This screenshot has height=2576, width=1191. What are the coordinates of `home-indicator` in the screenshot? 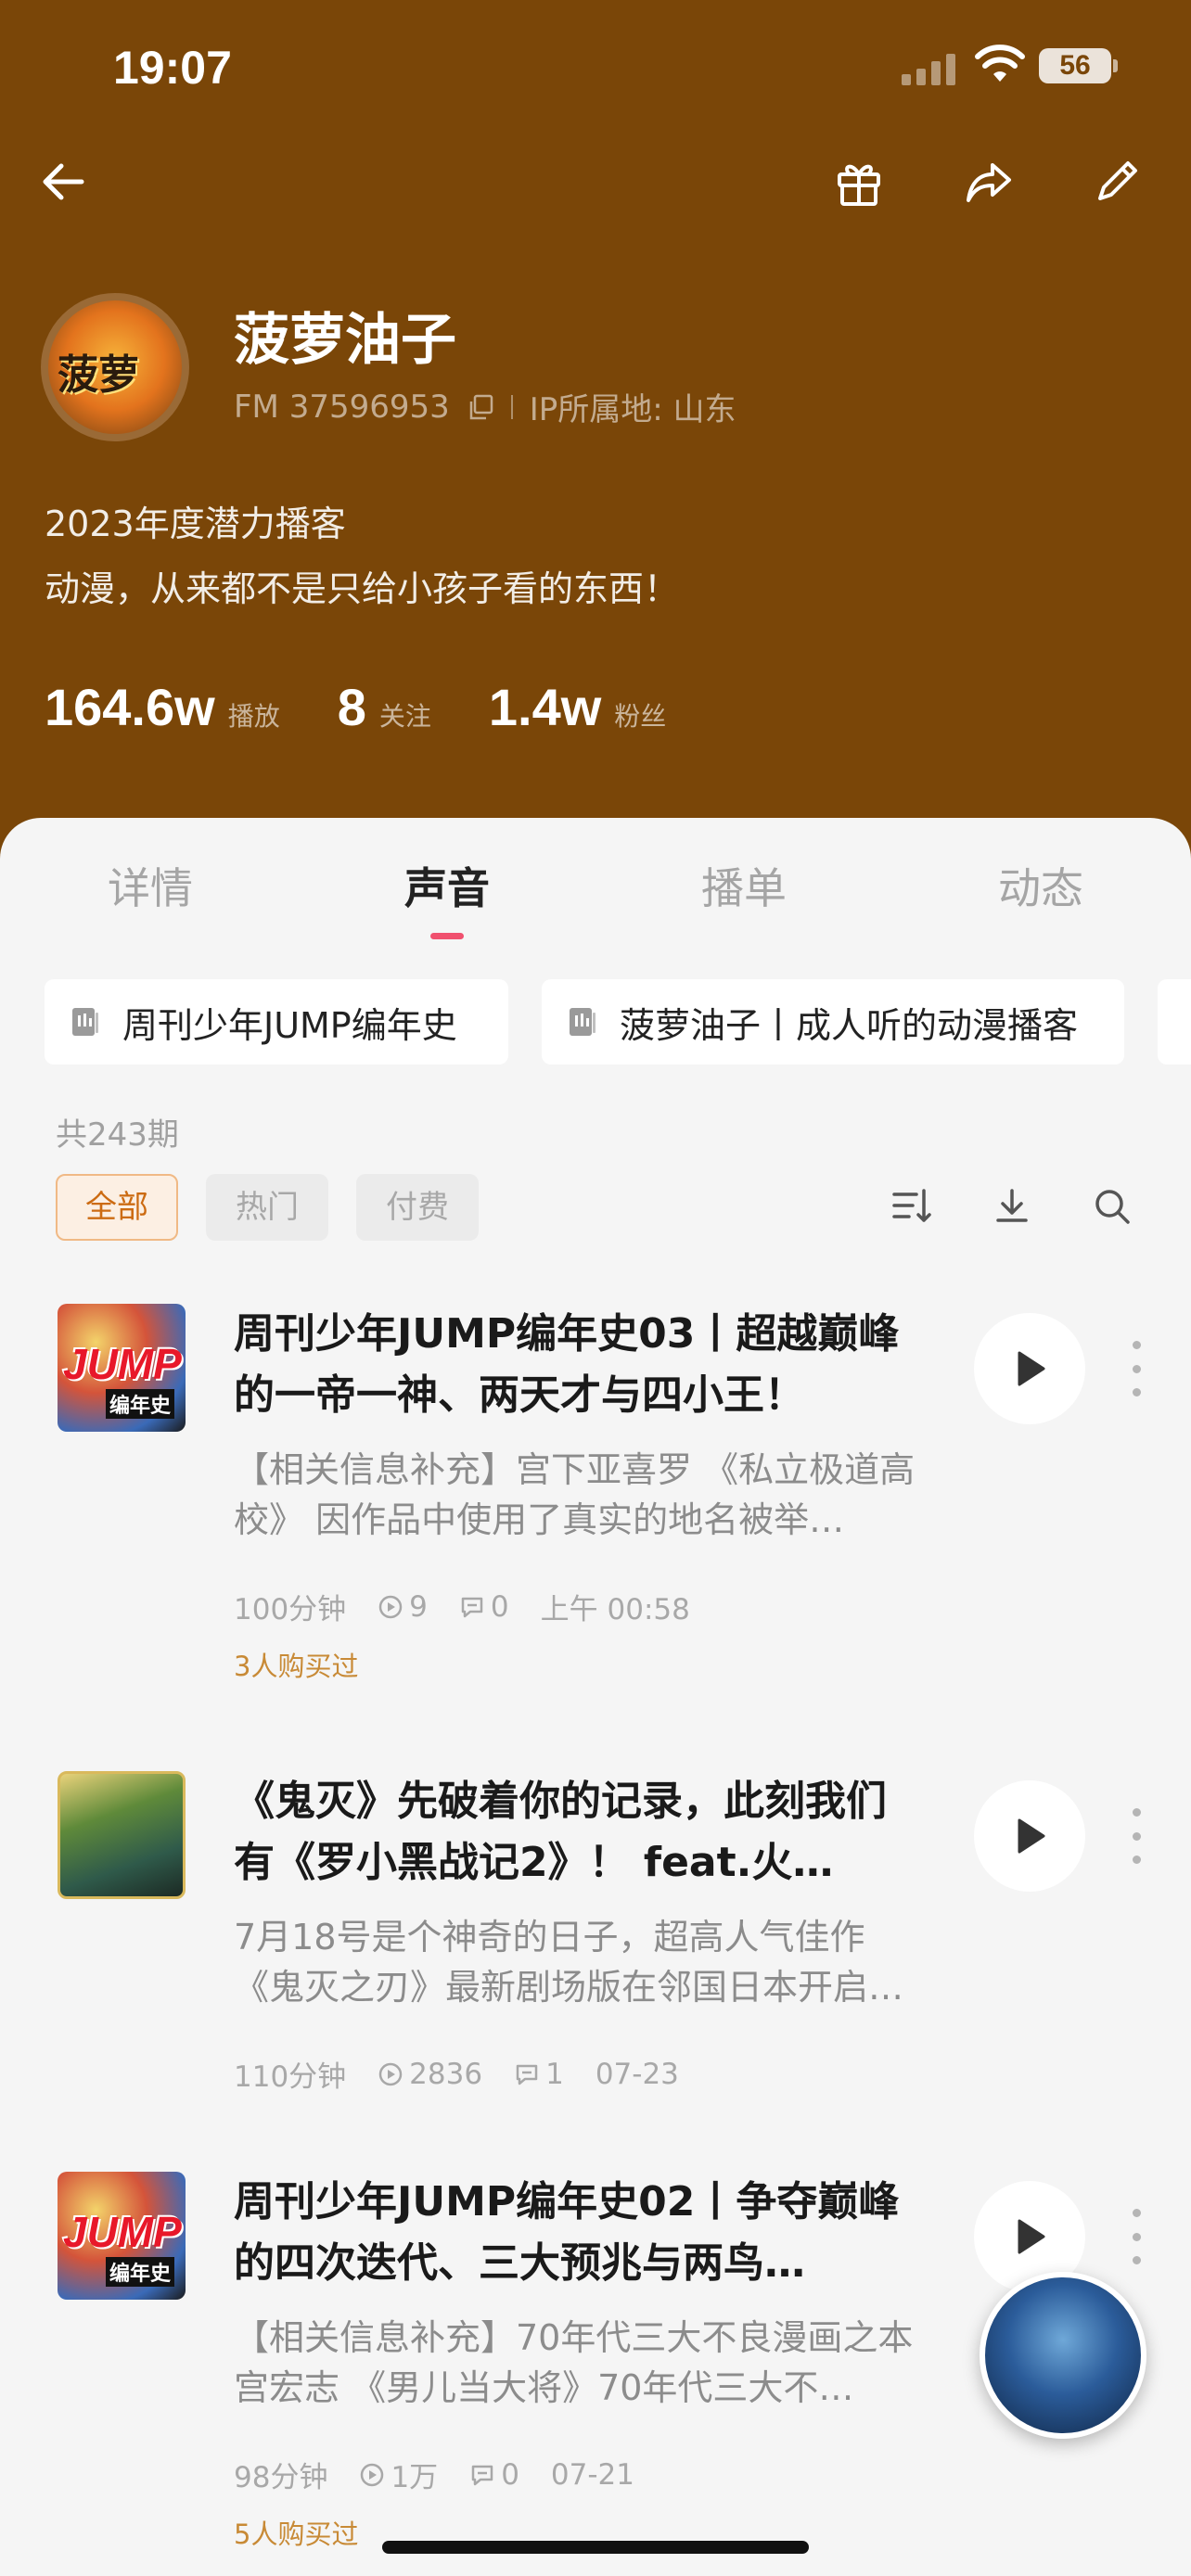 It's located at (595, 2547).